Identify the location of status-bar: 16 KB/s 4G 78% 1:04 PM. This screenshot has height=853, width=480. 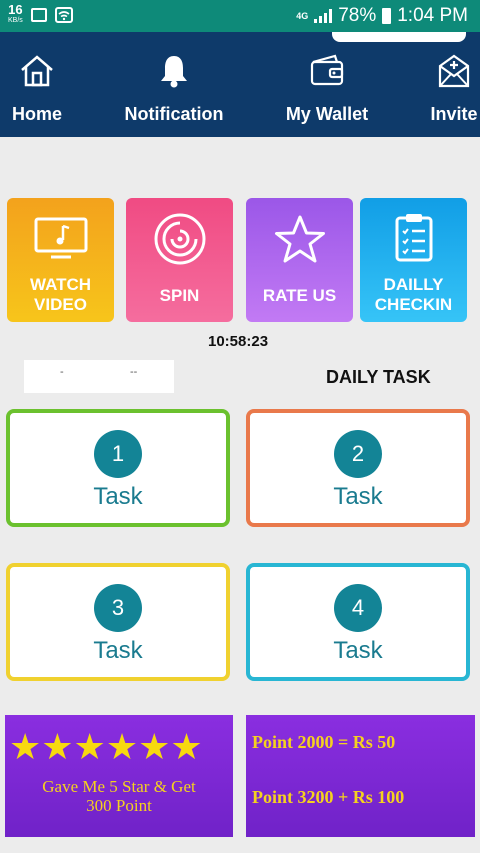
(240, 16).